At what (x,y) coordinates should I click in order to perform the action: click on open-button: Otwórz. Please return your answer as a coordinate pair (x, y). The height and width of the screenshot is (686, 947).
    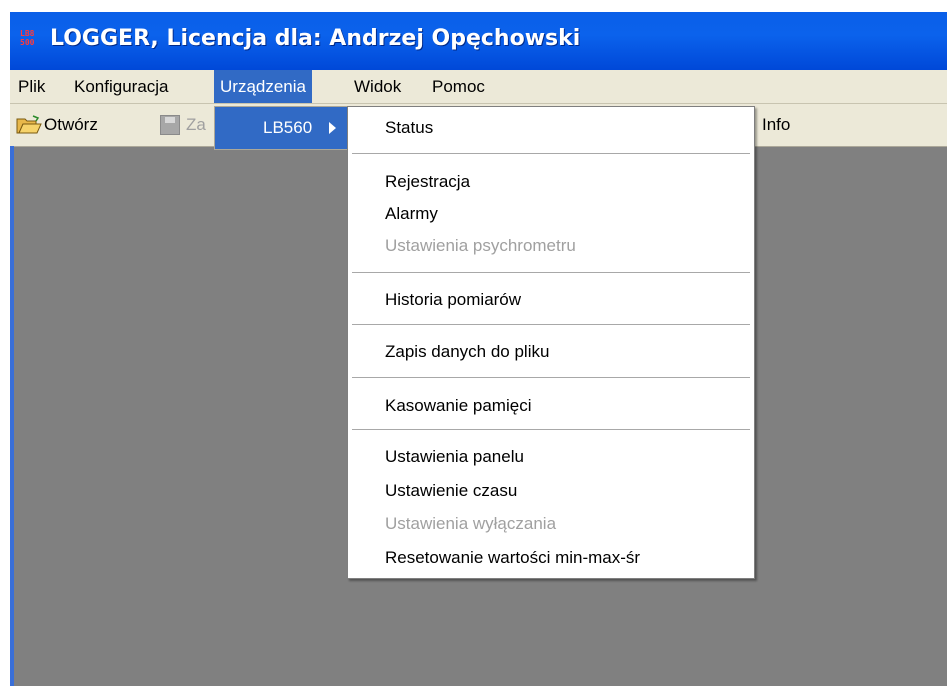
    Looking at the image, I should click on (71, 125).